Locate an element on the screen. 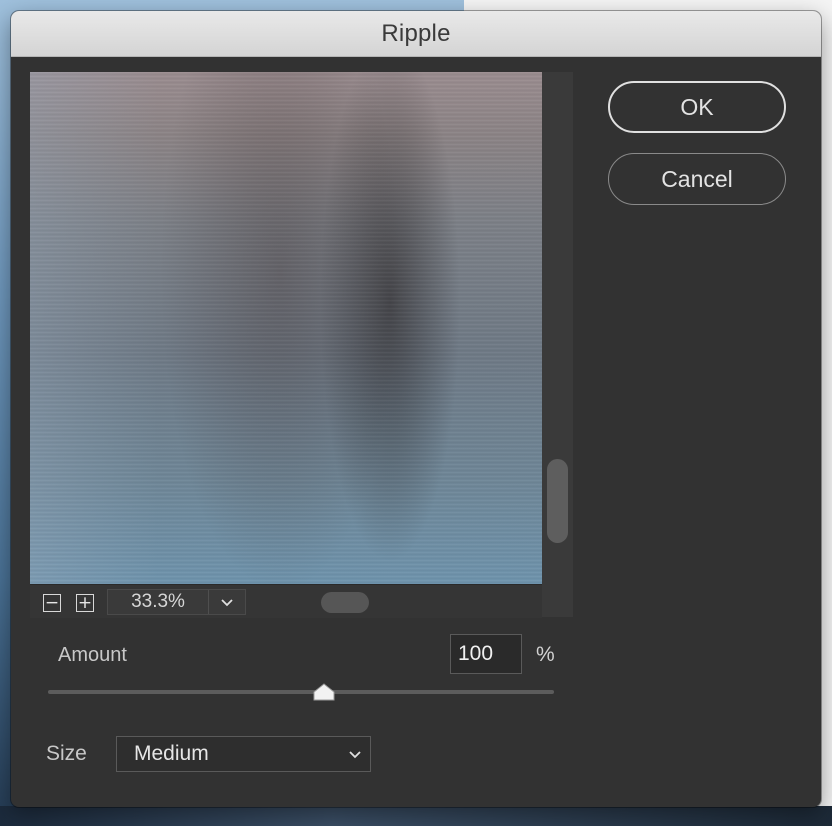 The width and height of the screenshot is (832, 826). zoom-in-button: + is located at coordinates (85, 603).